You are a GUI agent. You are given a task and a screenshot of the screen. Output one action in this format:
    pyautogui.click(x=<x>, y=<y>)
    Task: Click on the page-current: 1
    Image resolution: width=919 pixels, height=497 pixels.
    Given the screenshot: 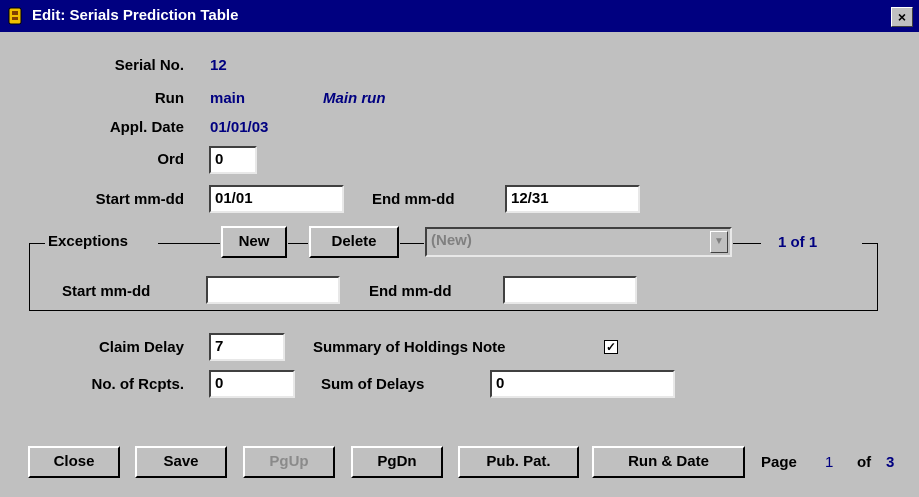 What is the action you would take?
    pyautogui.click(x=829, y=462)
    